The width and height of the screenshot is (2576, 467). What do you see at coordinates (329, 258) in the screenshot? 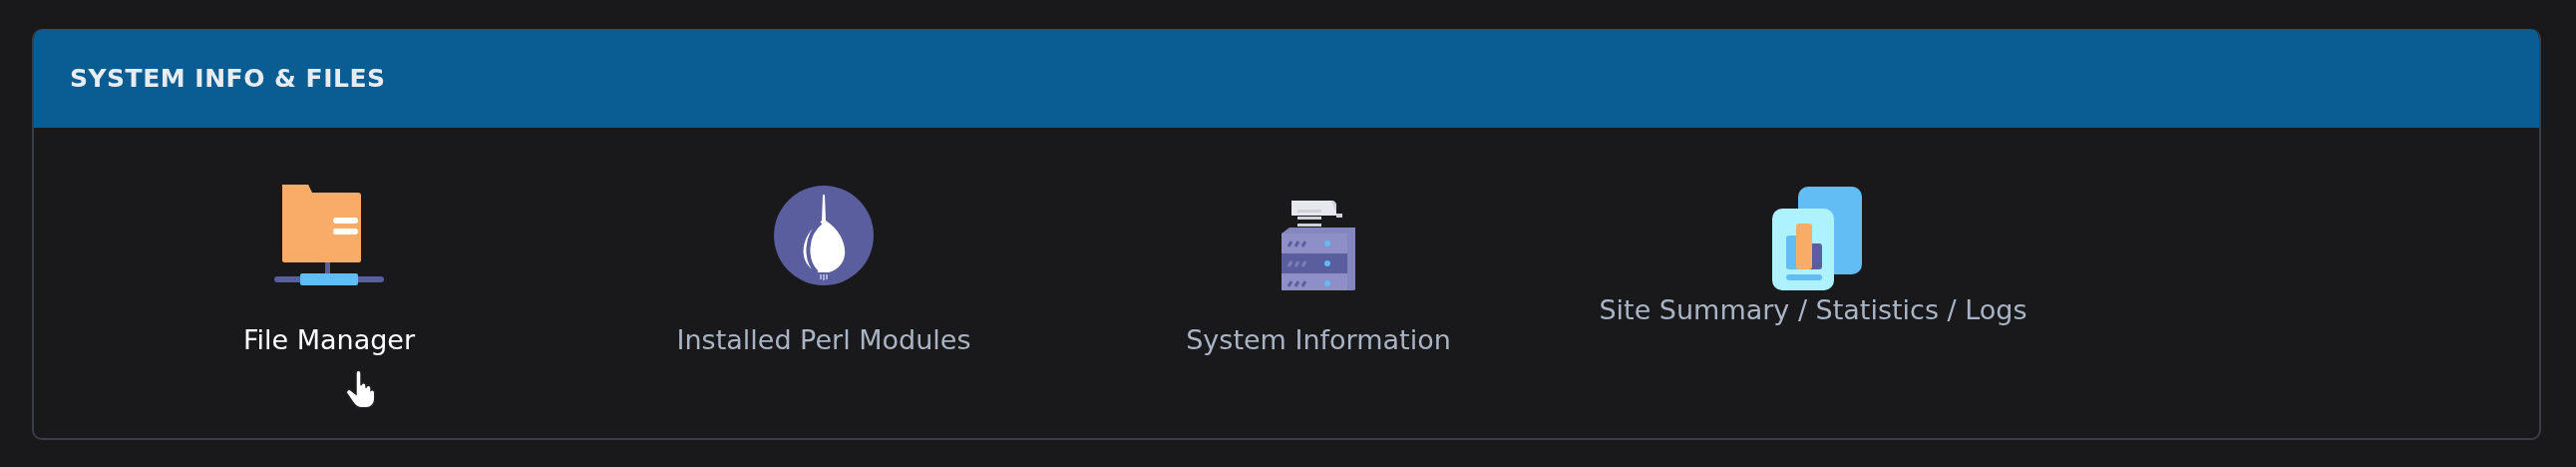
I see `app-link: File Manager` at bounding box center [329, 258].